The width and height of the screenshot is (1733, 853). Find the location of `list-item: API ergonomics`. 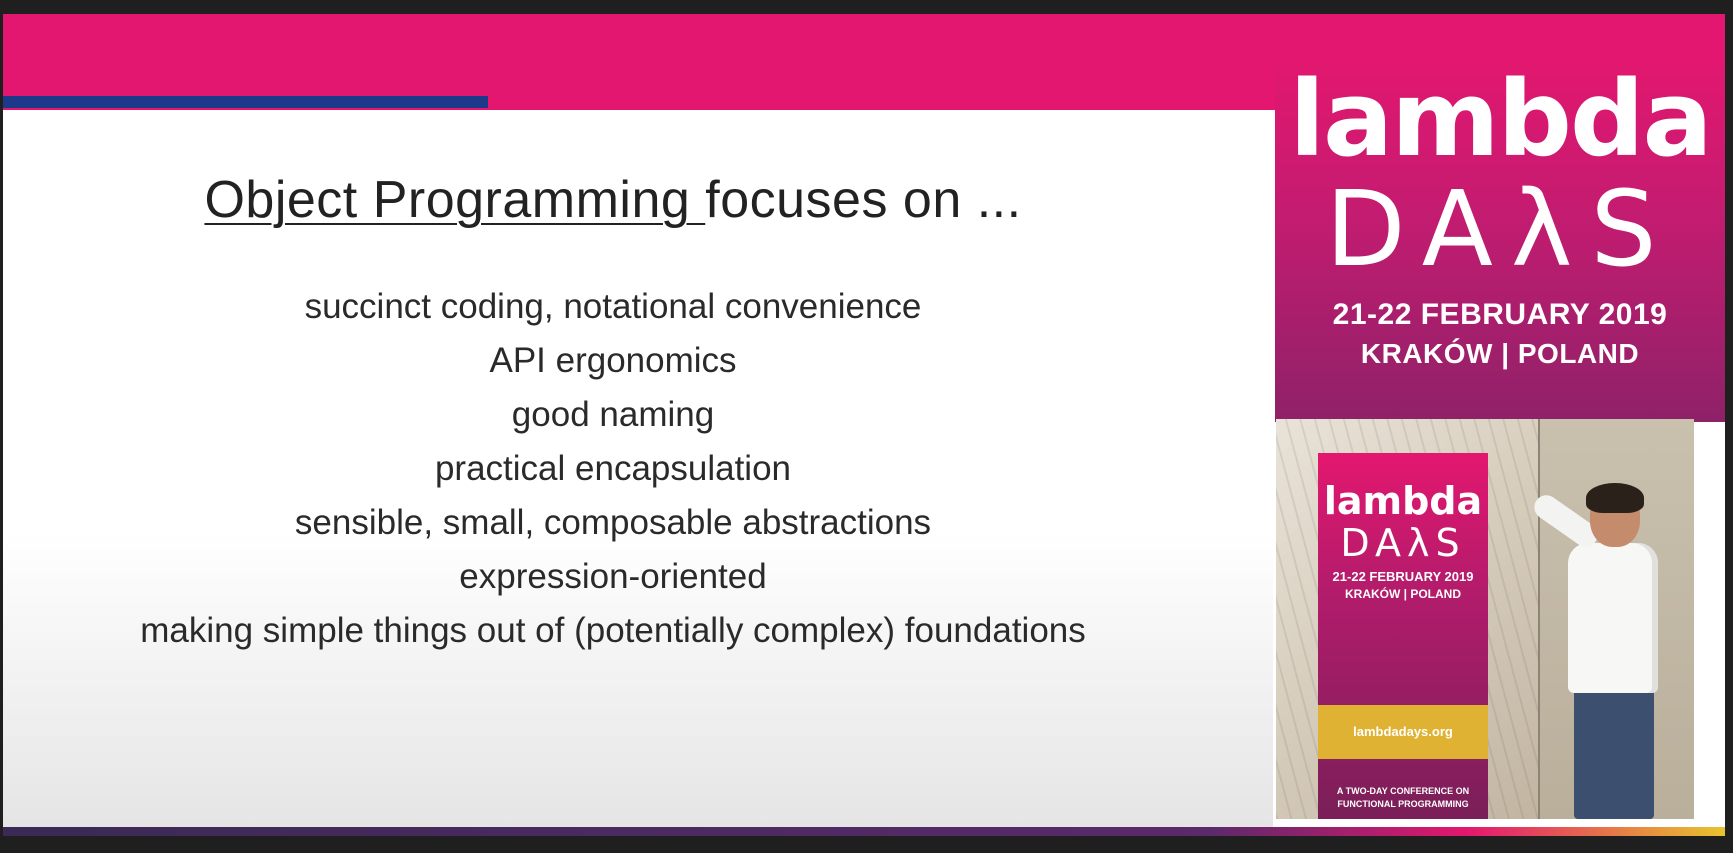

list-item: API ergonomics is located at coordinates (613, 360).